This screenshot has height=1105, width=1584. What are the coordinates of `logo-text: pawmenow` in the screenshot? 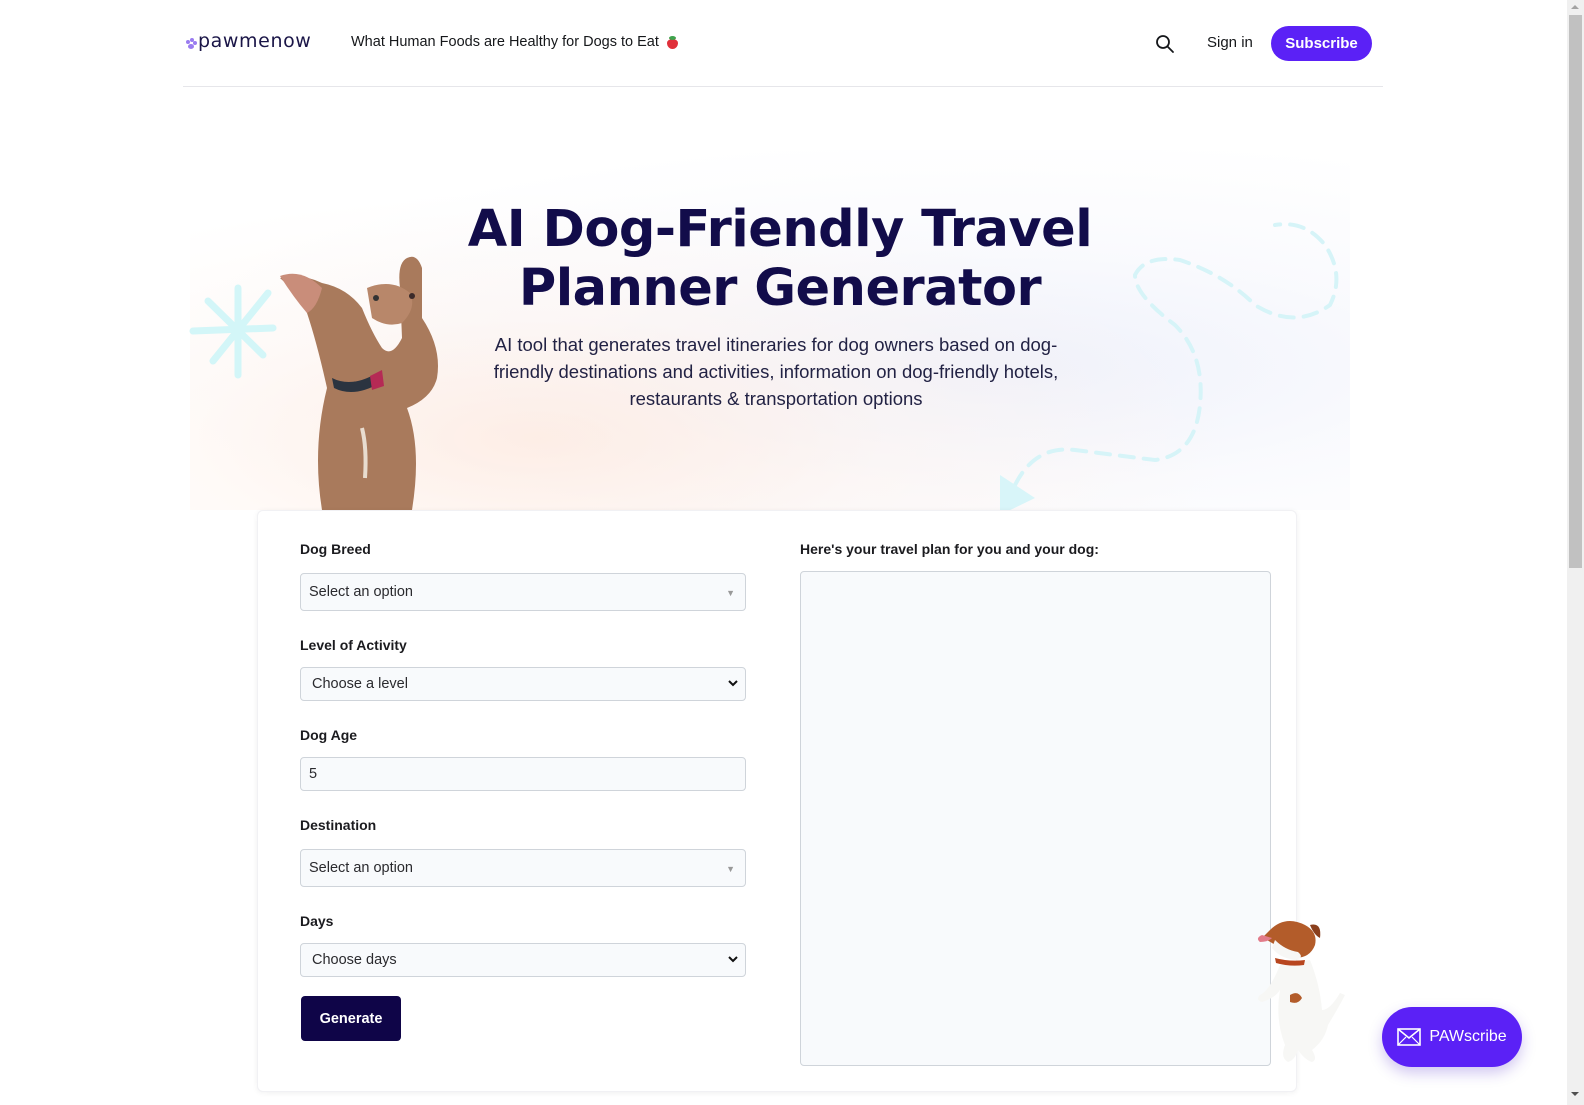 It's located at (255, 41).